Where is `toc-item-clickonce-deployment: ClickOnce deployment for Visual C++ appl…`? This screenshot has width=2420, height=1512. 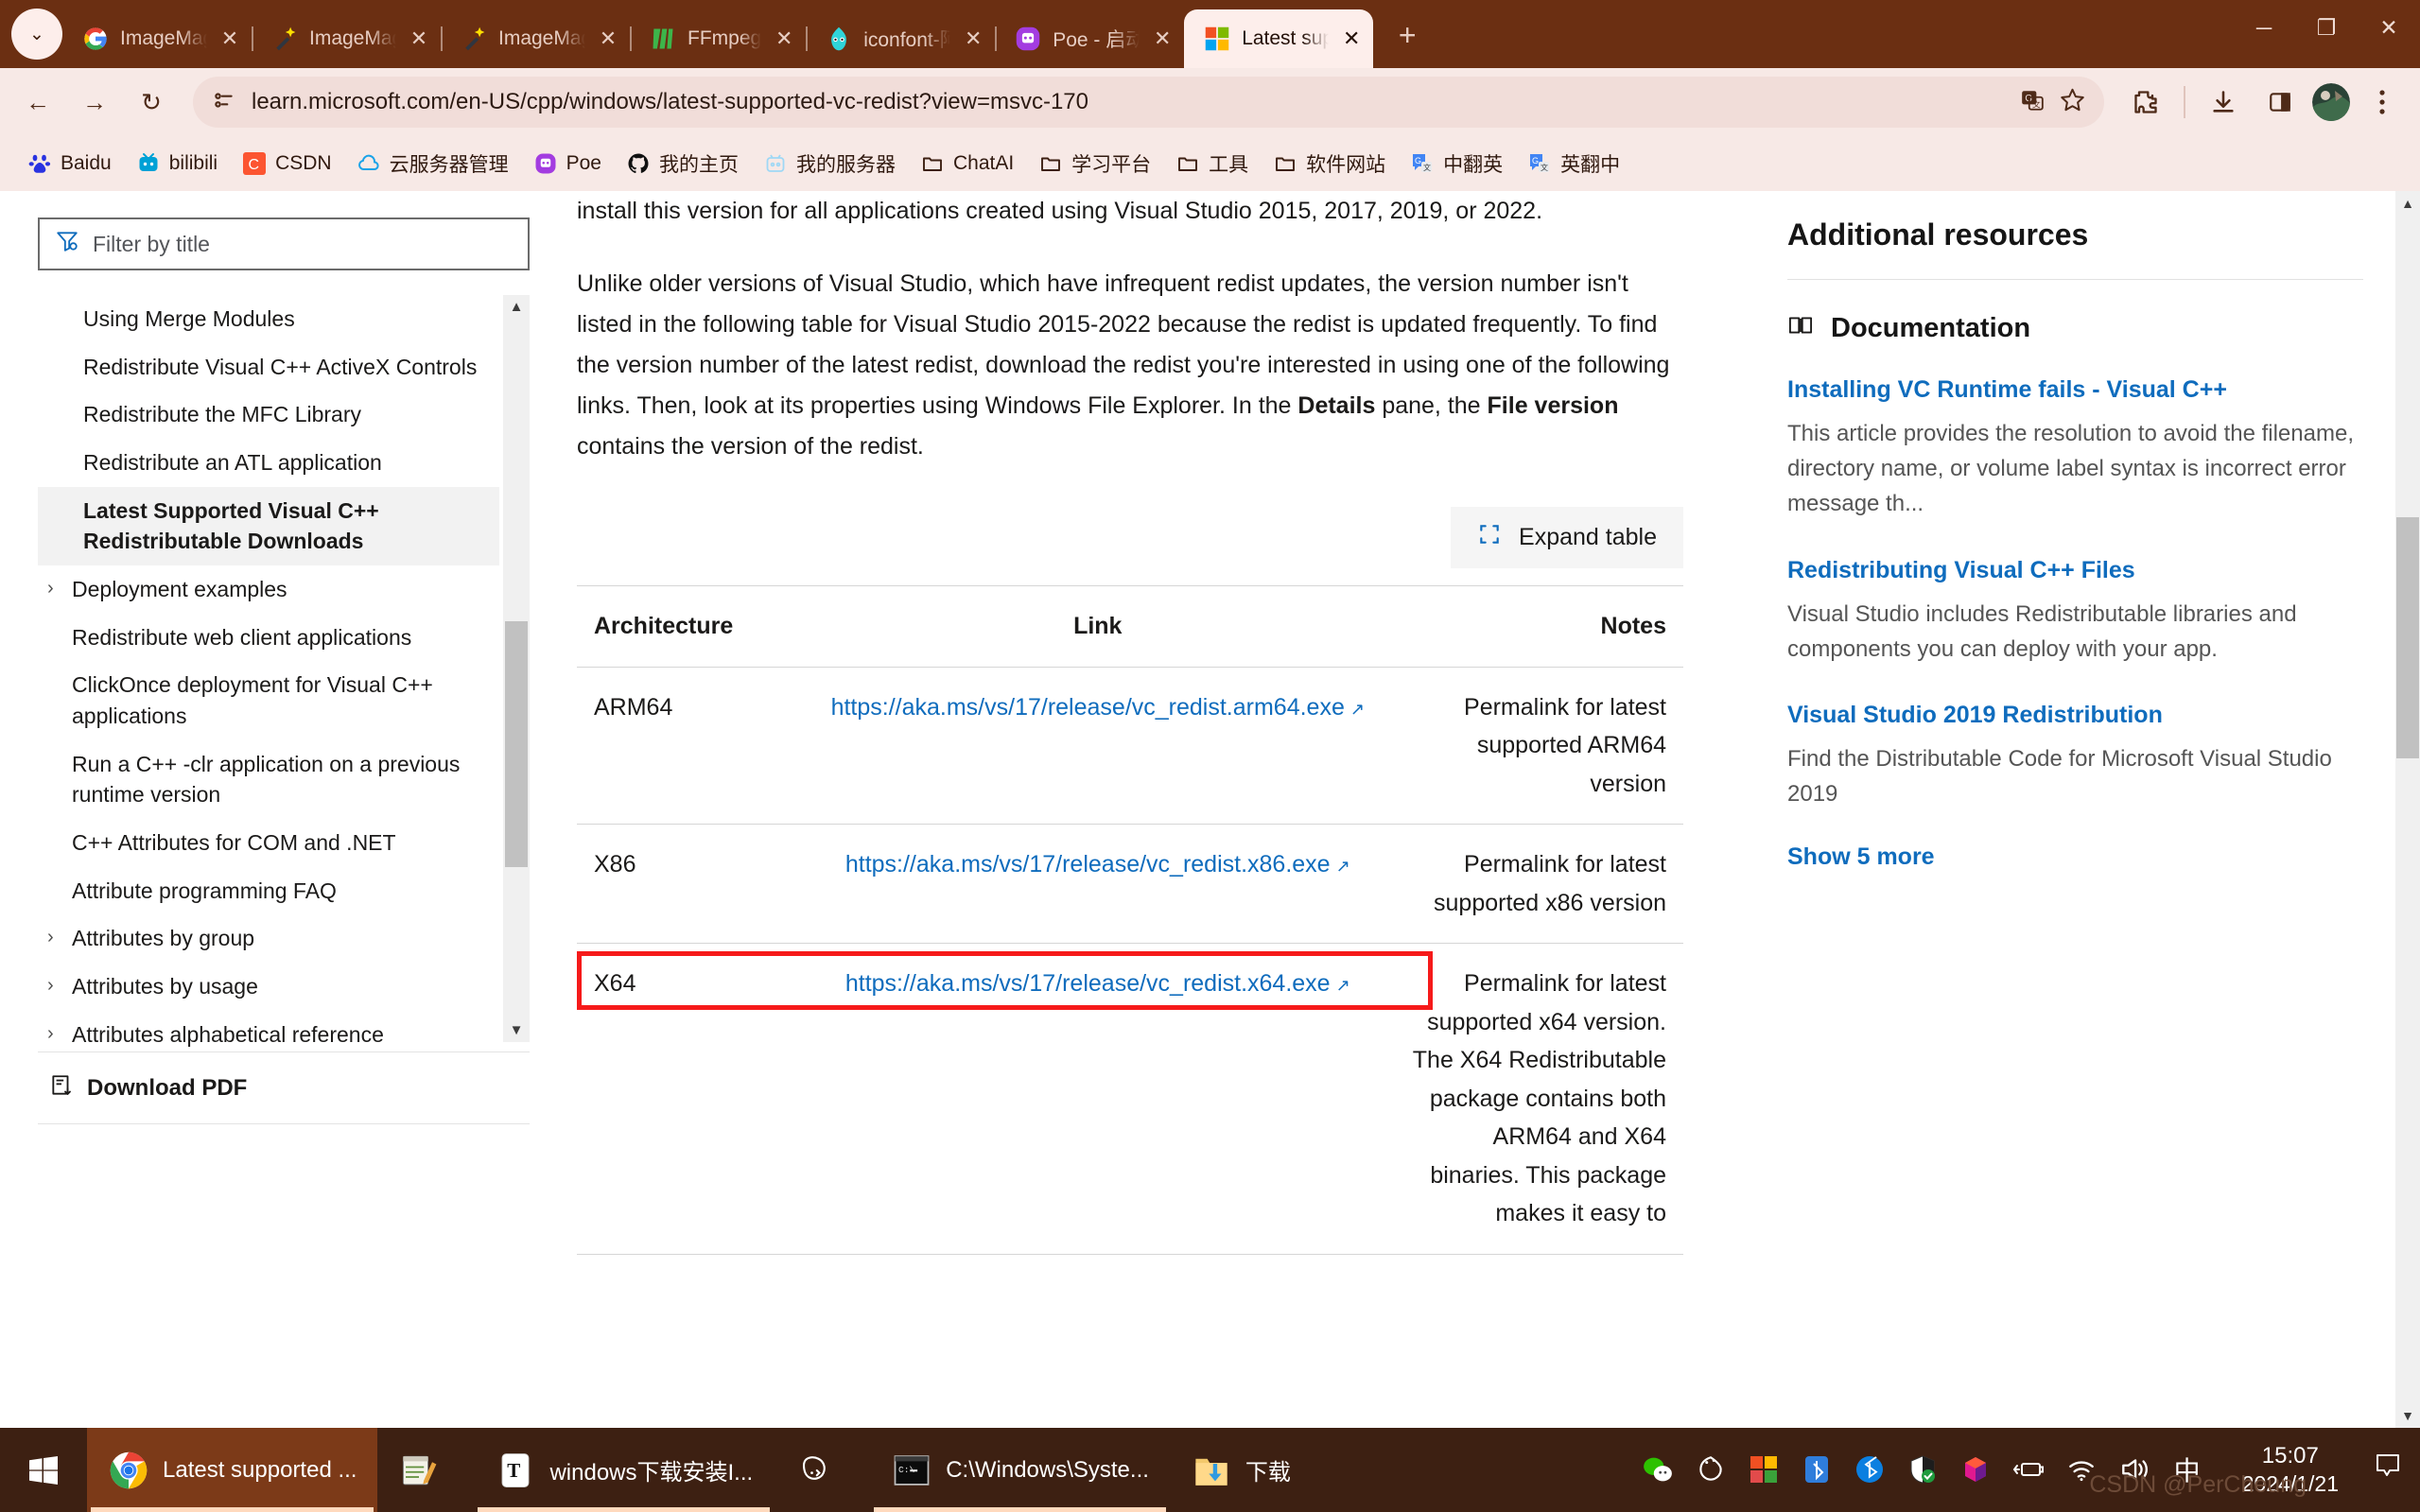 toc-item-clickonce-deployment: ClickOnce deployment for Visual C++ appl… is located at coordinates (269, 700).